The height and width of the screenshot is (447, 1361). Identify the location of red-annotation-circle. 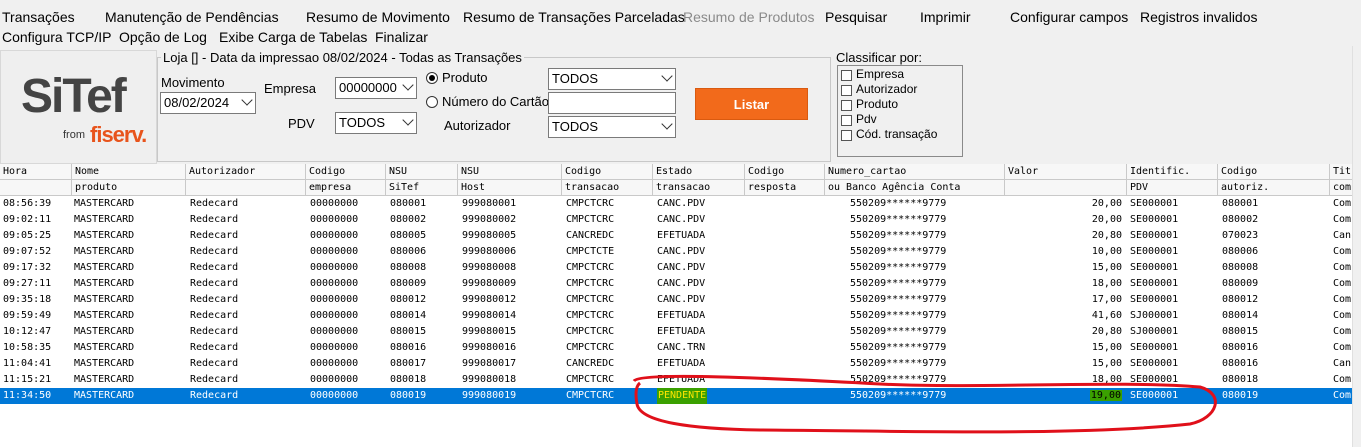
(924, 404).